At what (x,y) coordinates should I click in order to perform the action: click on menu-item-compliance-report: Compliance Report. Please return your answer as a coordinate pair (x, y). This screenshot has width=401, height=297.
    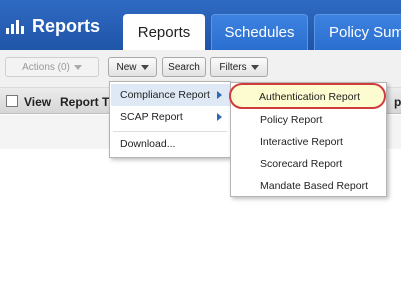
    Looking at the image, I should click on (170, 95).